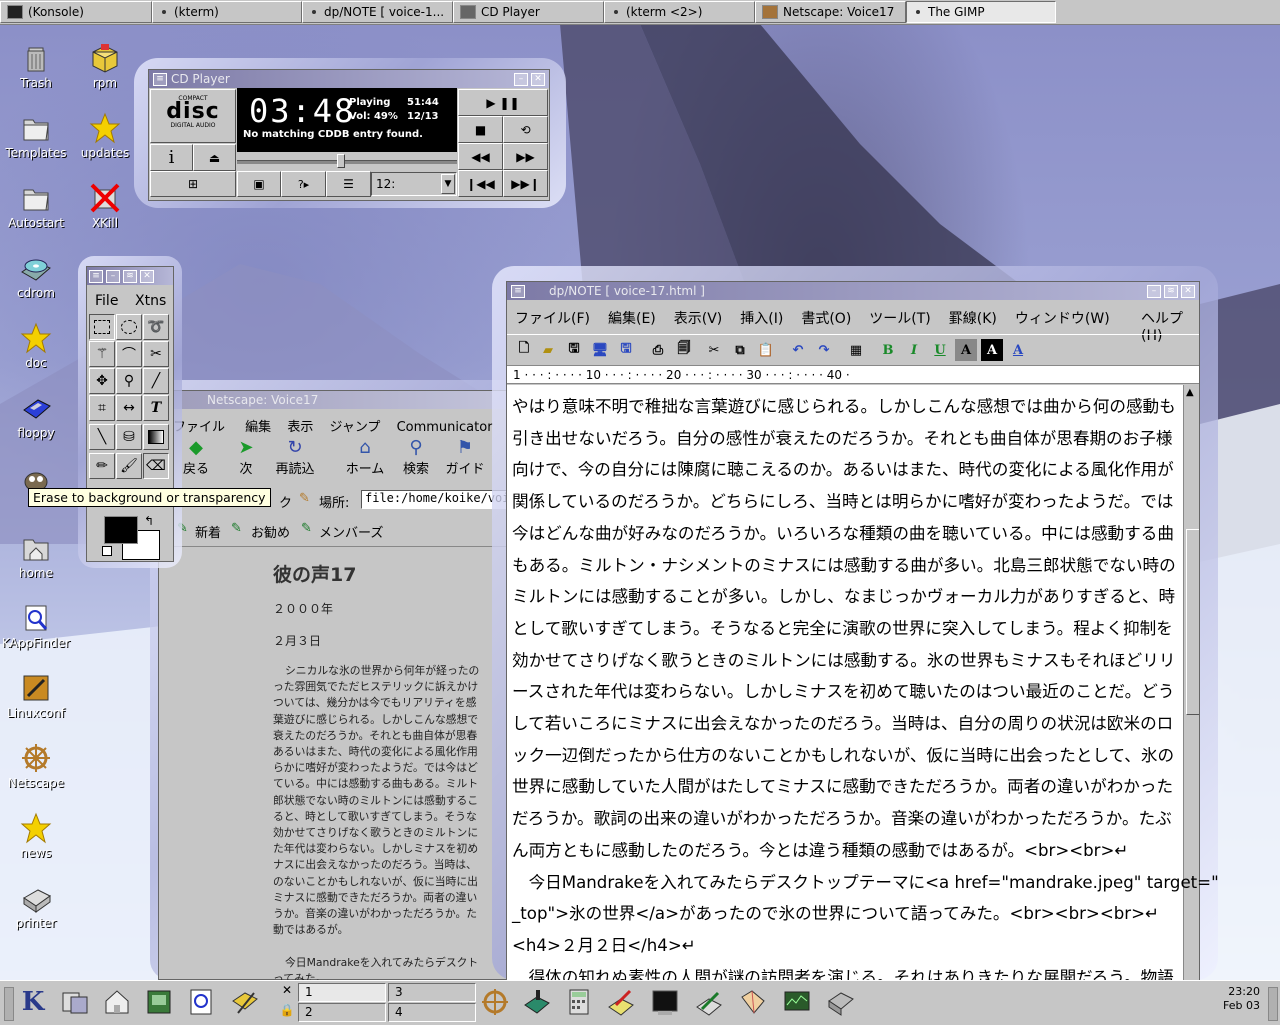 The height and width of the screenshot is (1025, 1280). Describe the element at coordinates (698, 319) in the screenshot. I see `menu-view: 表示(V)` at that location.